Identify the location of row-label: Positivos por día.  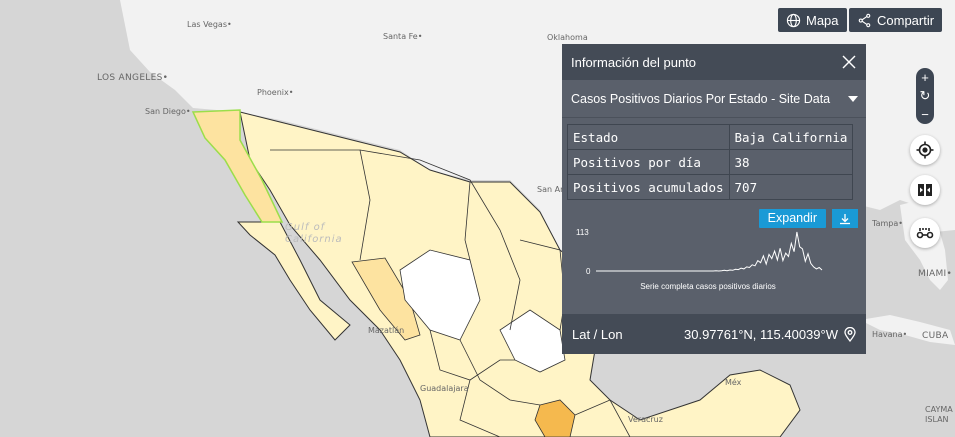
(648, 162).